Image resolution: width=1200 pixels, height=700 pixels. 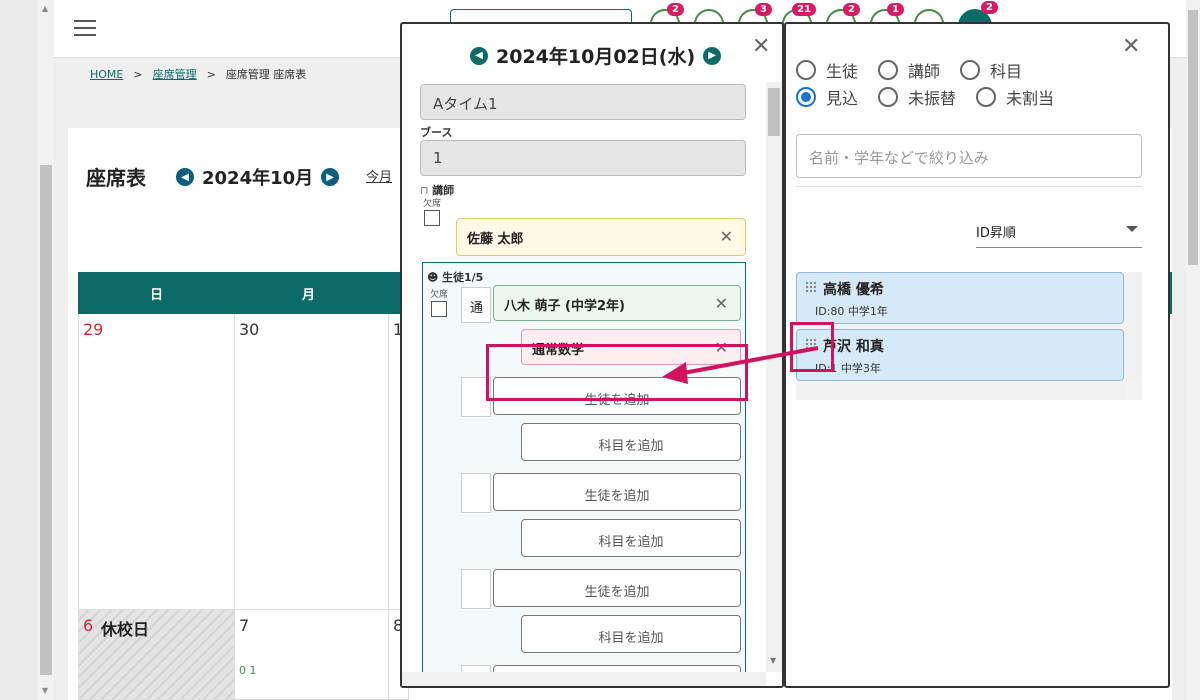 I want to click on month-nav: ◀ 2024年10月 ▶, so click(x=258, y=177).